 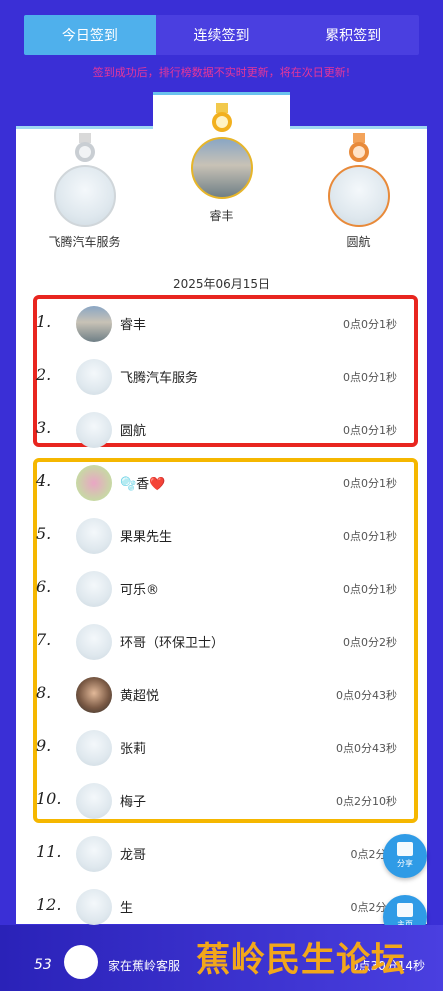 I want to click on podium-second: 飞腾汽车服务, so click(x=84, y=193).